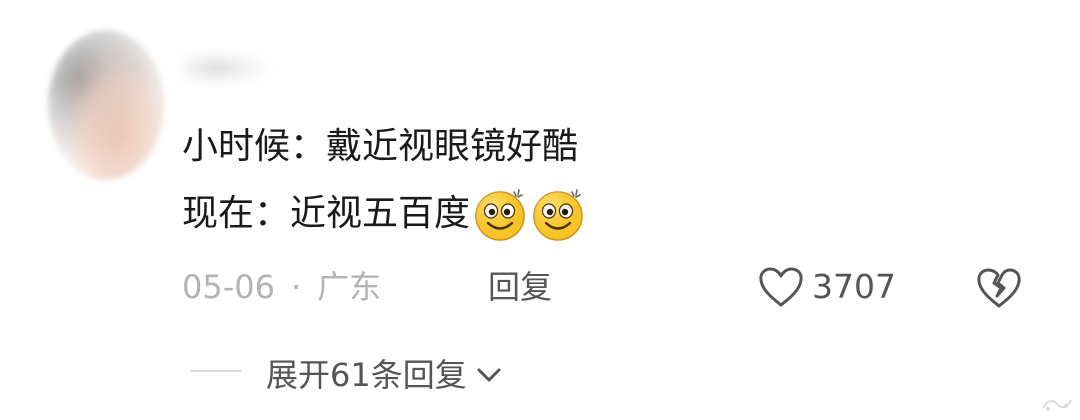  I want to click on username-blurred, so click(227, 68).